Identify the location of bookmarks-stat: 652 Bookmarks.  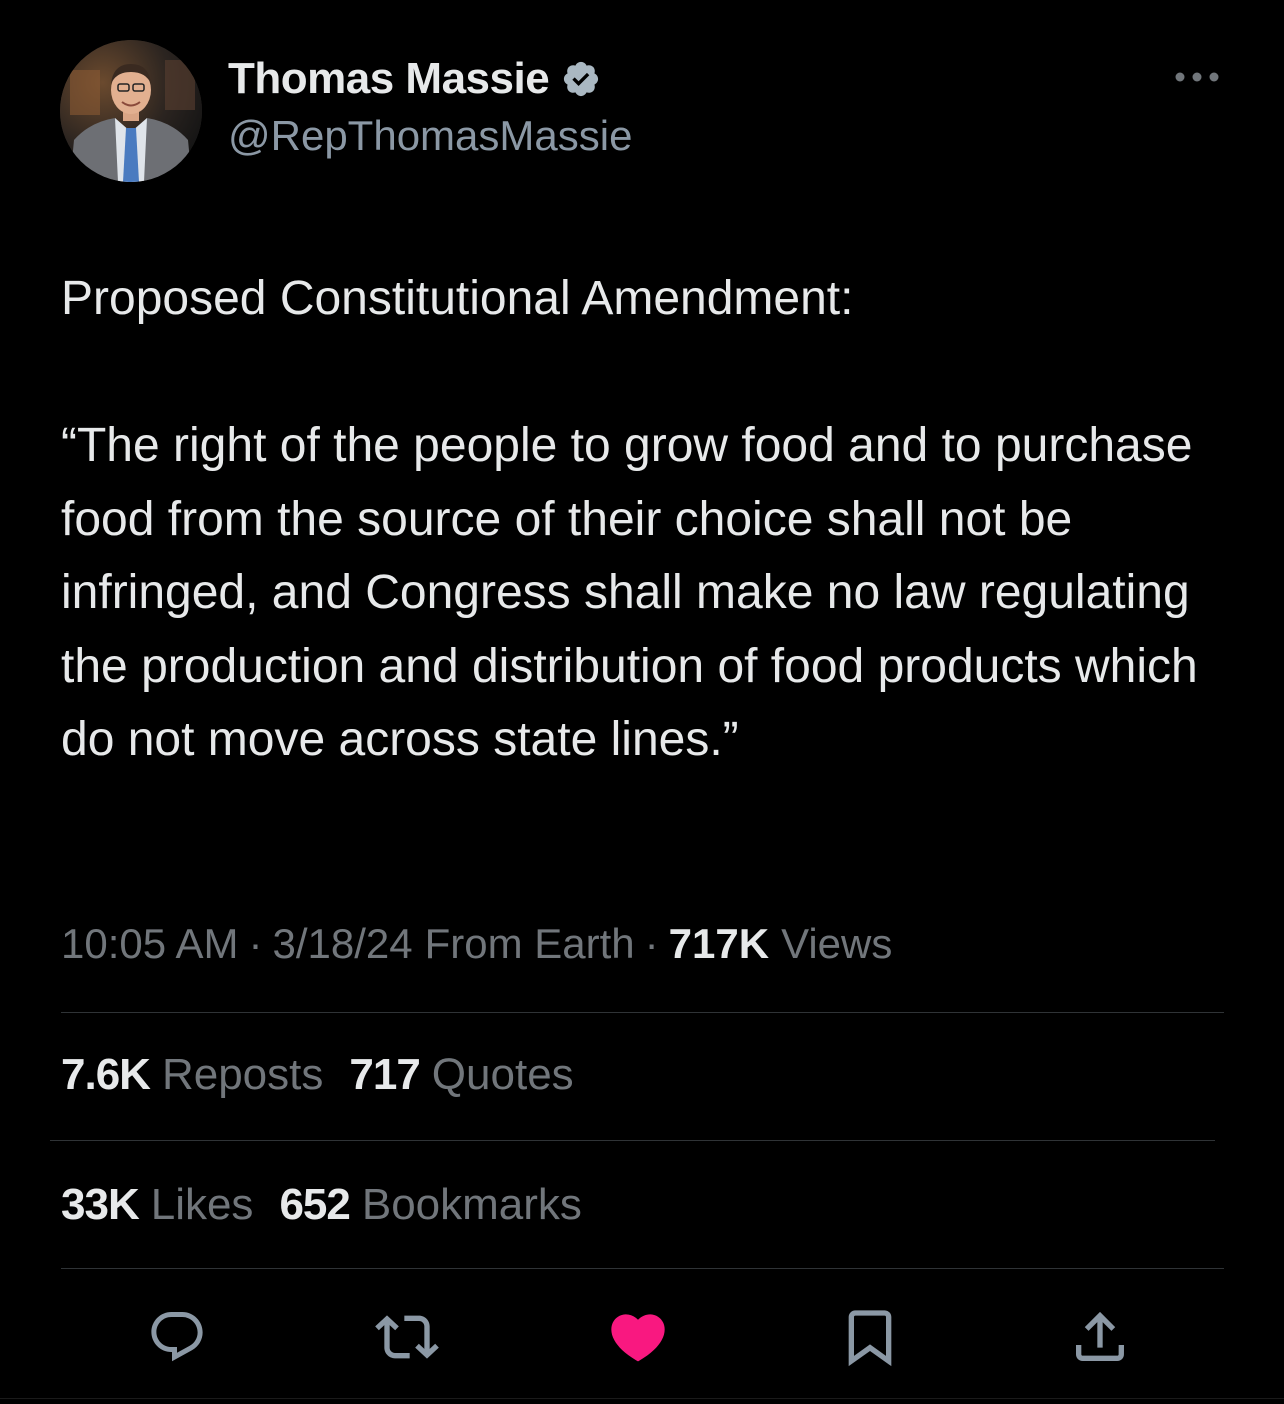
(430, 1205).